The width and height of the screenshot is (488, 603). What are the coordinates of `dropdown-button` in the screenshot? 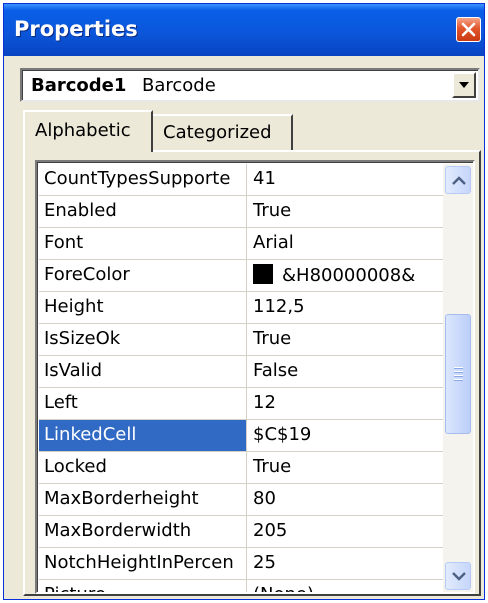 It's located at (464, 85).